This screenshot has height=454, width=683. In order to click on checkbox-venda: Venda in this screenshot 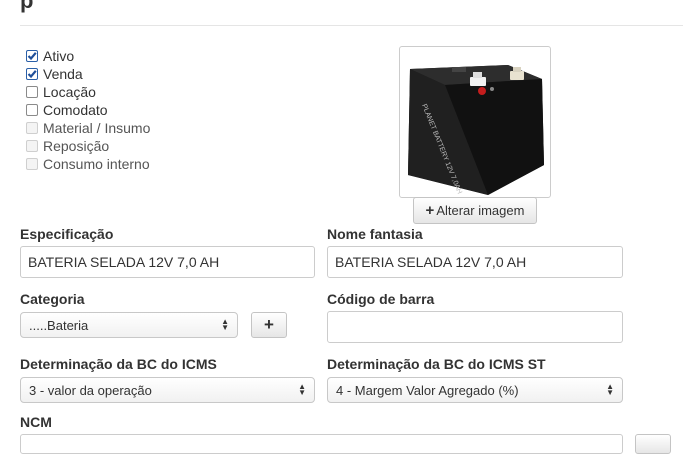, I will do `click(88, 74)`.